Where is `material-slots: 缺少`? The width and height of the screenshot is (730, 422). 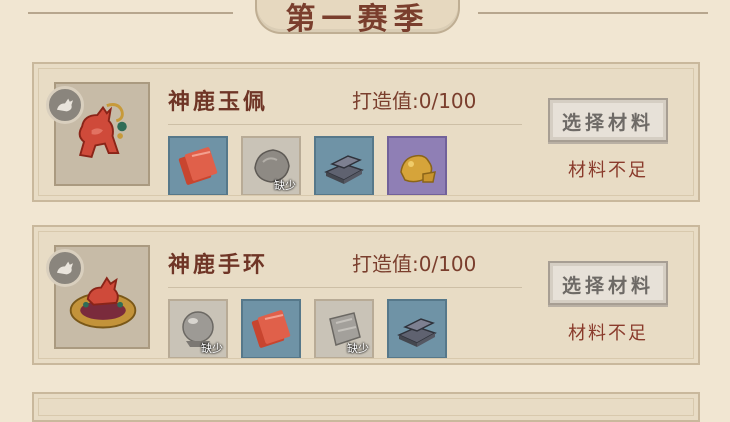
material-slots: 缺少 is located at coordinates (348, 166).